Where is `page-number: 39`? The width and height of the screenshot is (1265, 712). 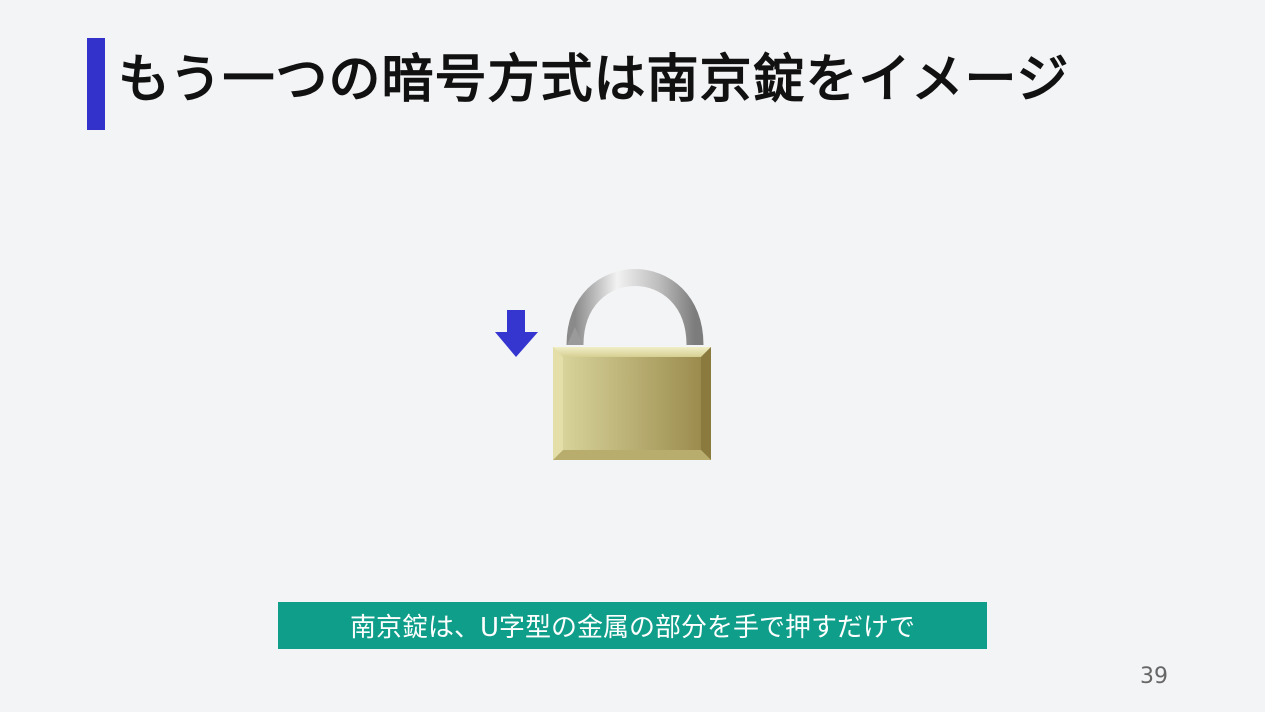
page-number: 39 is located at coordinates (1154, 676).